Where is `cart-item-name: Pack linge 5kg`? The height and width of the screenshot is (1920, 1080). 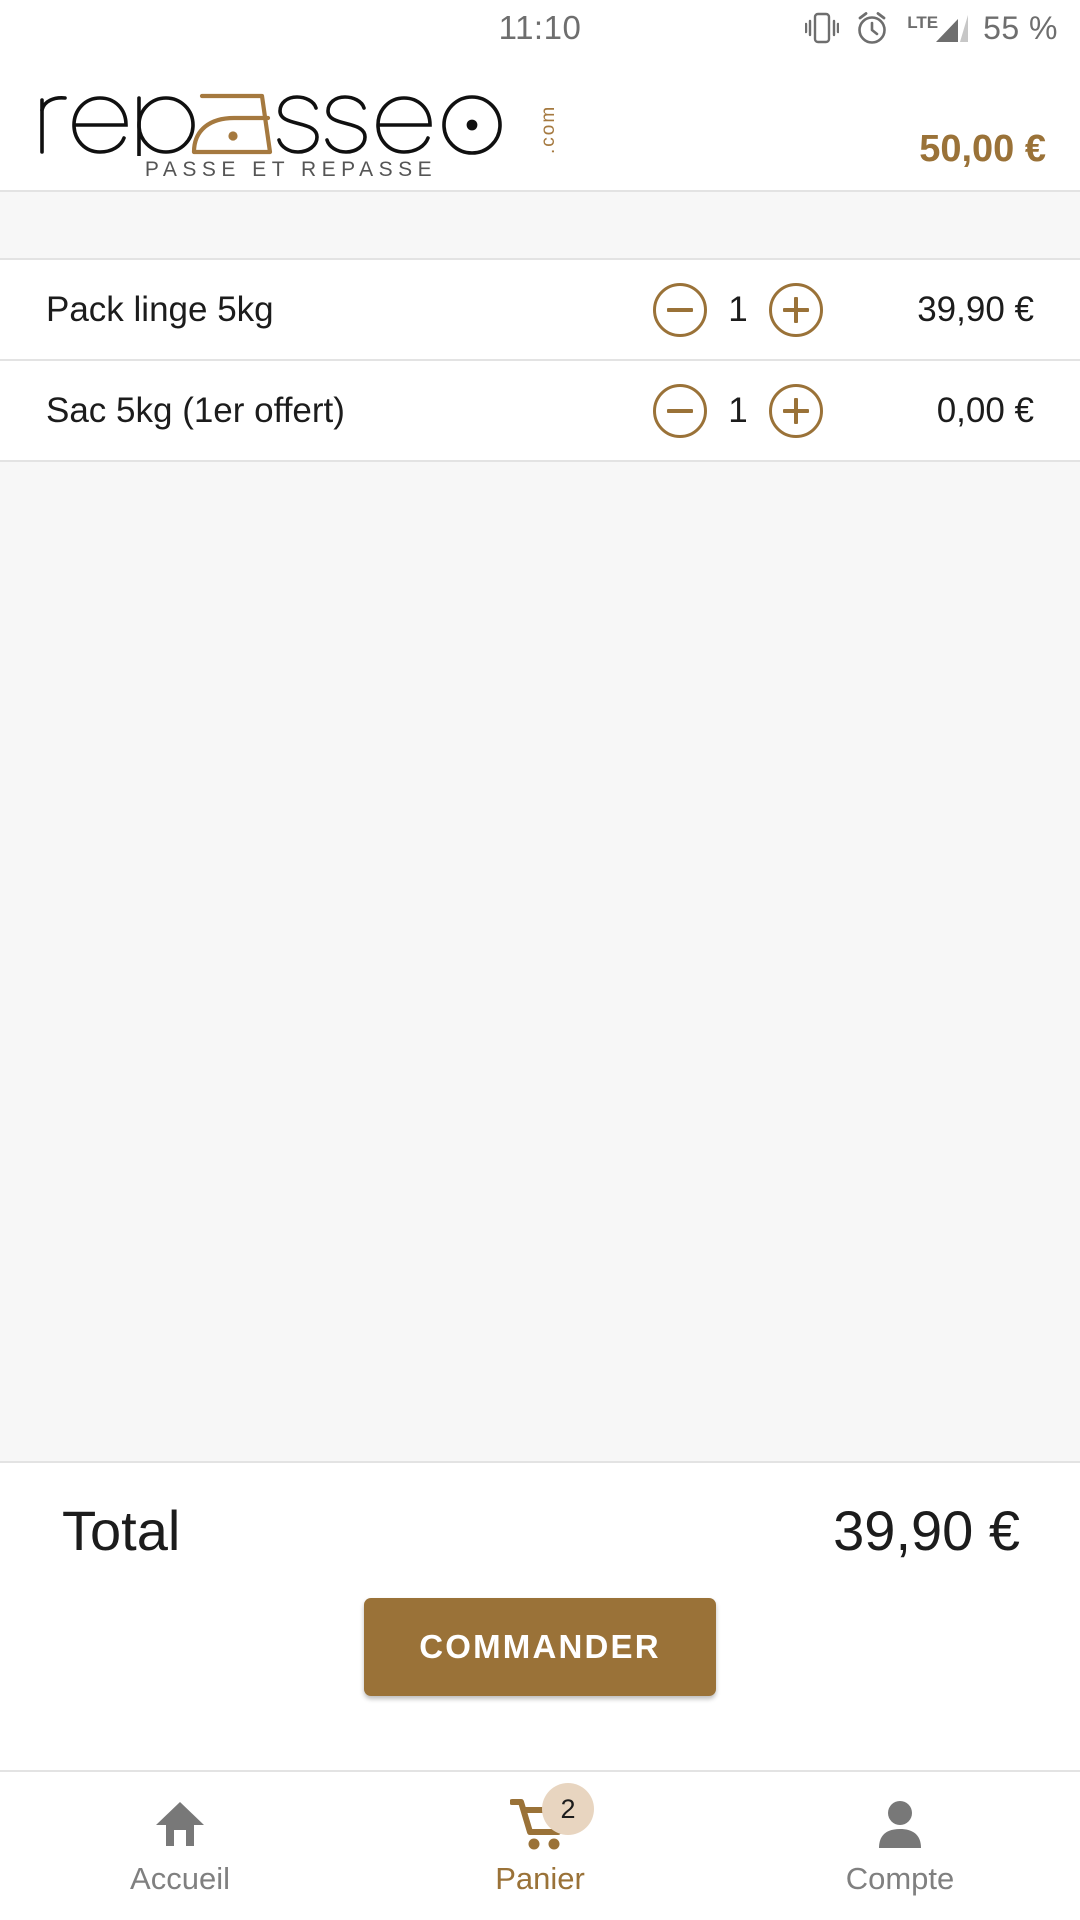
cart-item-name: Pack linge 5kg is located at coordinates (160, 309).